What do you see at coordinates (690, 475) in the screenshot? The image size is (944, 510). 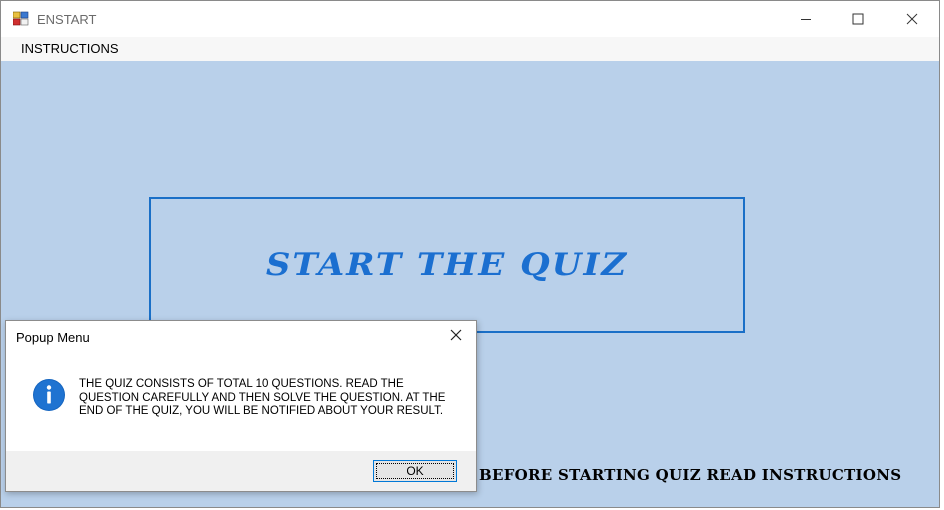 I see `instructions-note: BEFORE STARTING QUIZ READ INSTRUCTIONS` at bounding box center [690, 475].